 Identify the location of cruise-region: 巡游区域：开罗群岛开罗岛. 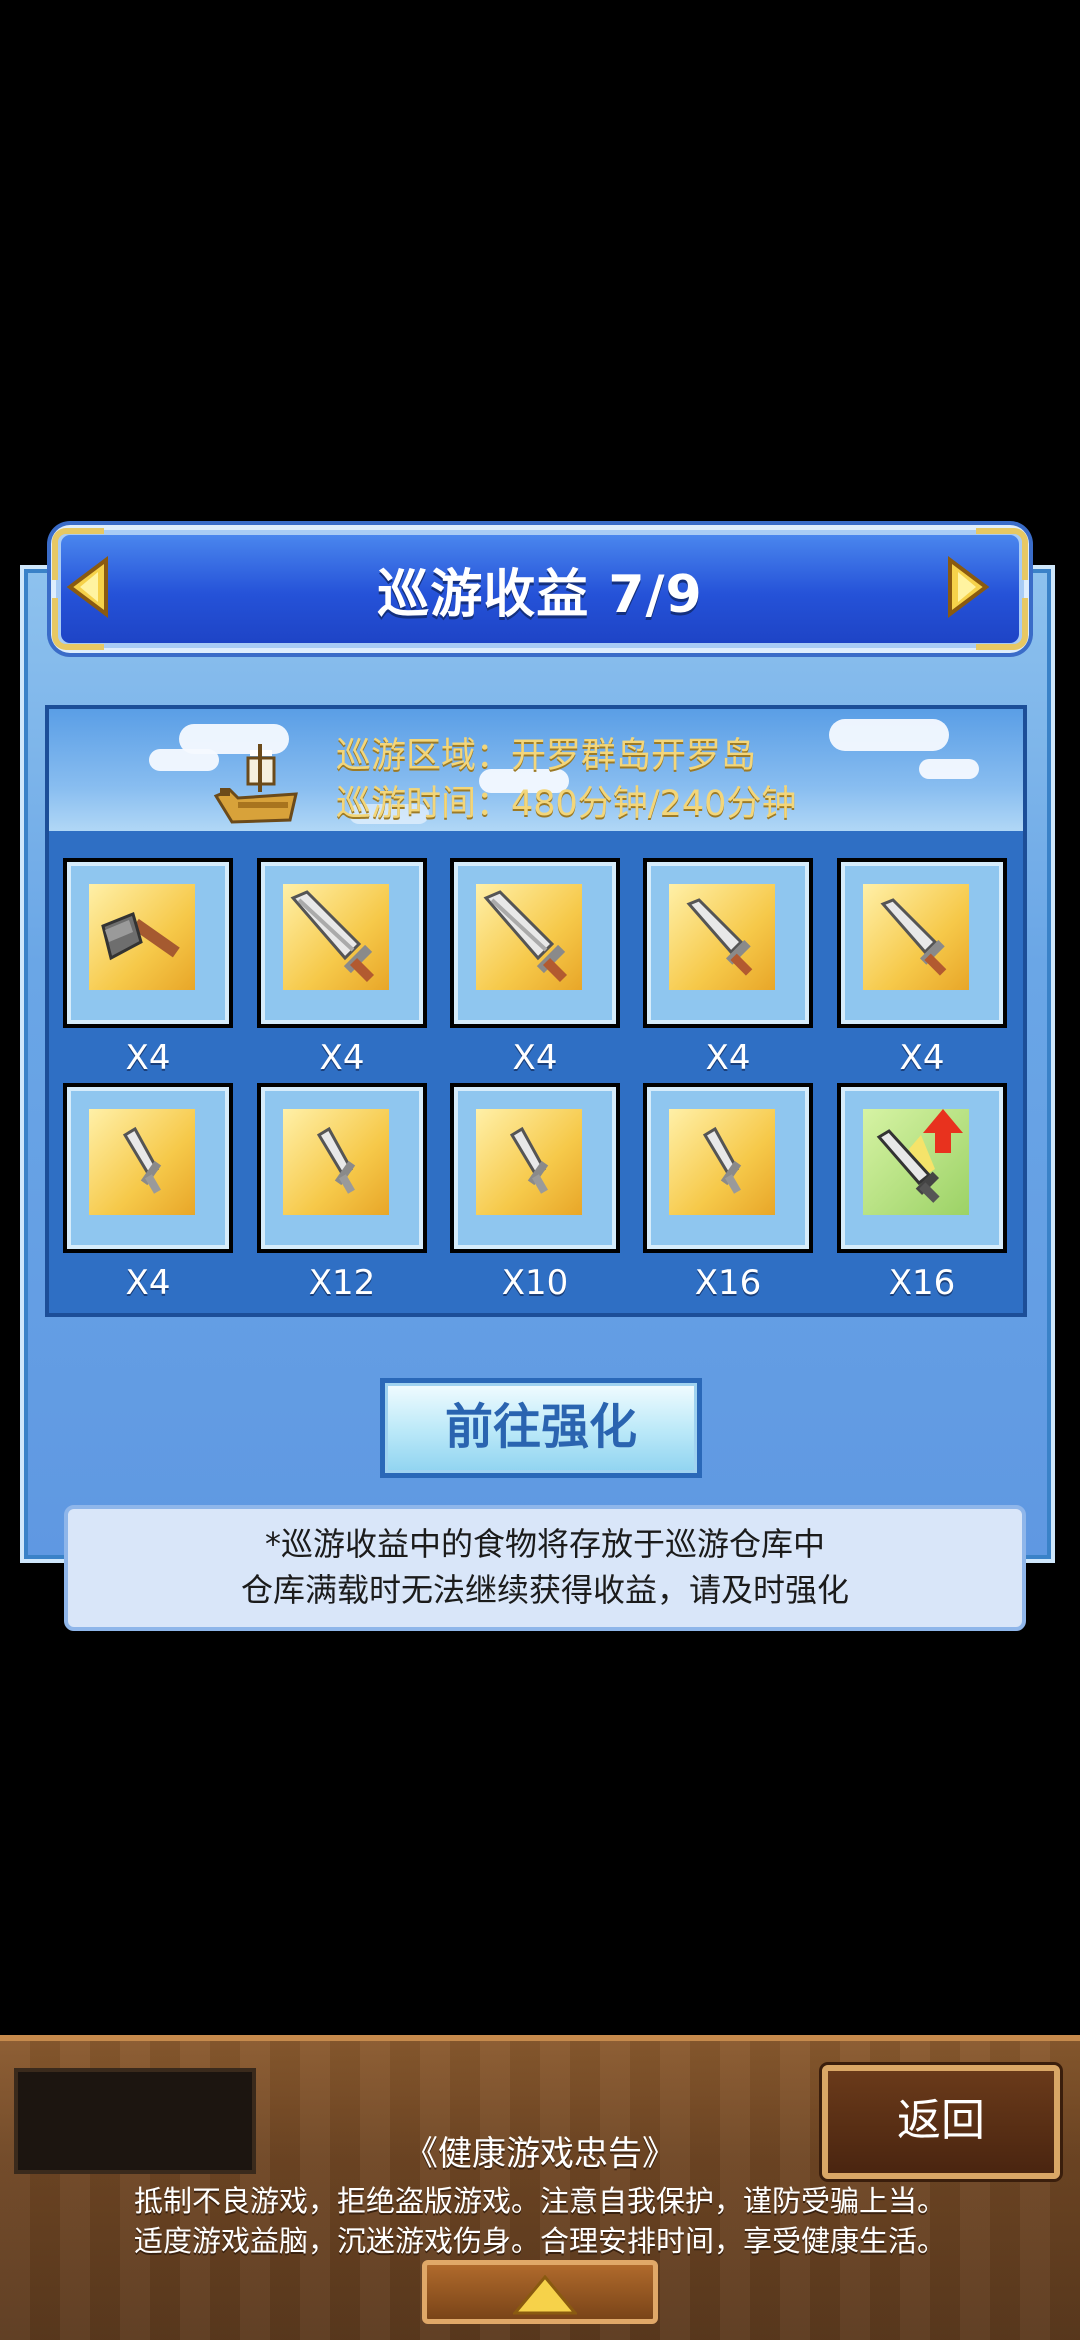
(546, 756).